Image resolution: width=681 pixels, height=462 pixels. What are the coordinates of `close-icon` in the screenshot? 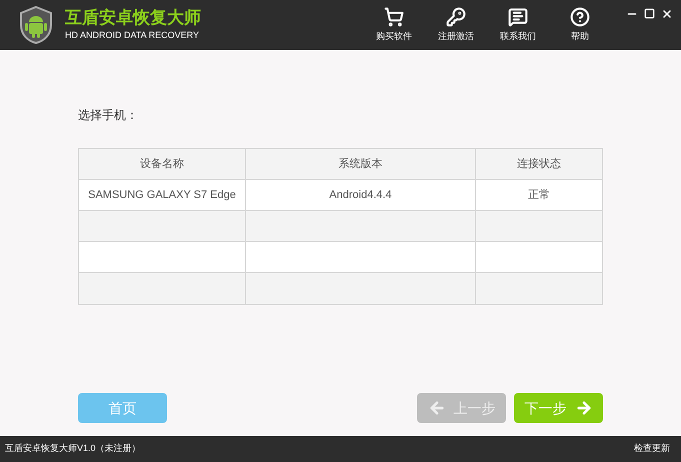 It's located at (667, 14).